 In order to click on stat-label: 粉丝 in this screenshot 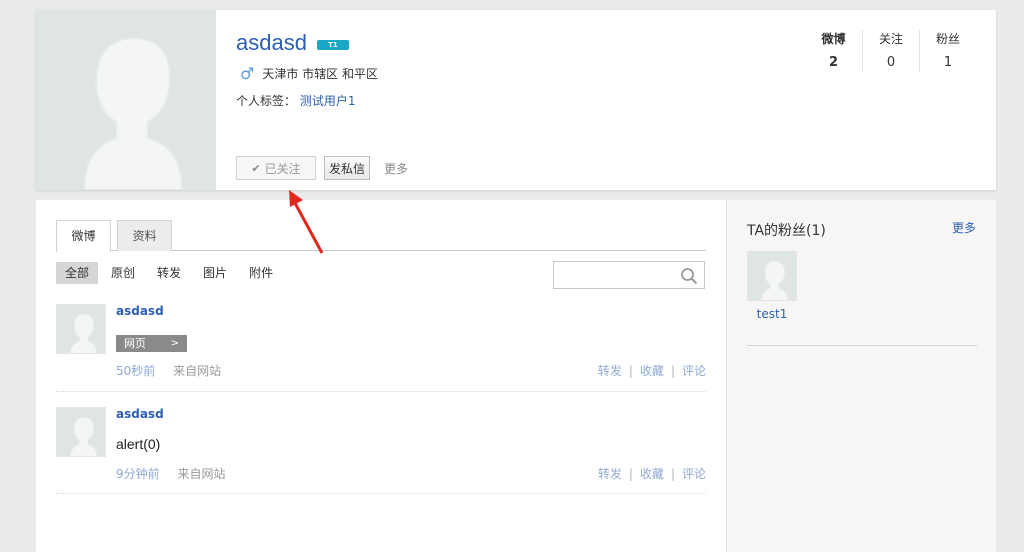, I will do `click(947, 39)`.